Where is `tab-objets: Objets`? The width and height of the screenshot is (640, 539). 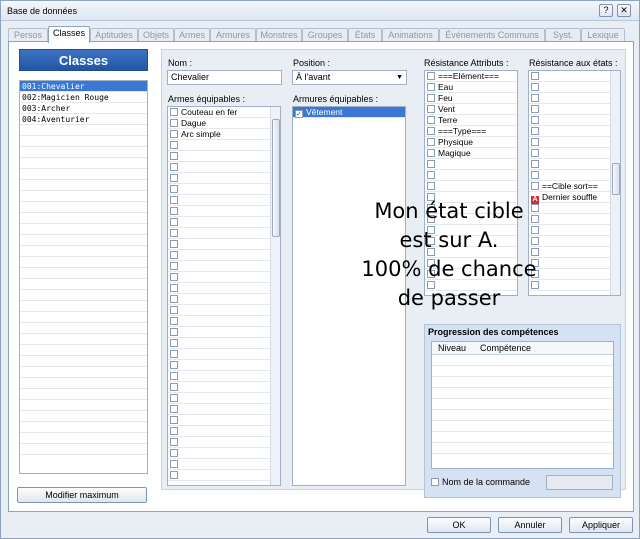
tab-objets: Objets is located at coordinates (156, 35).